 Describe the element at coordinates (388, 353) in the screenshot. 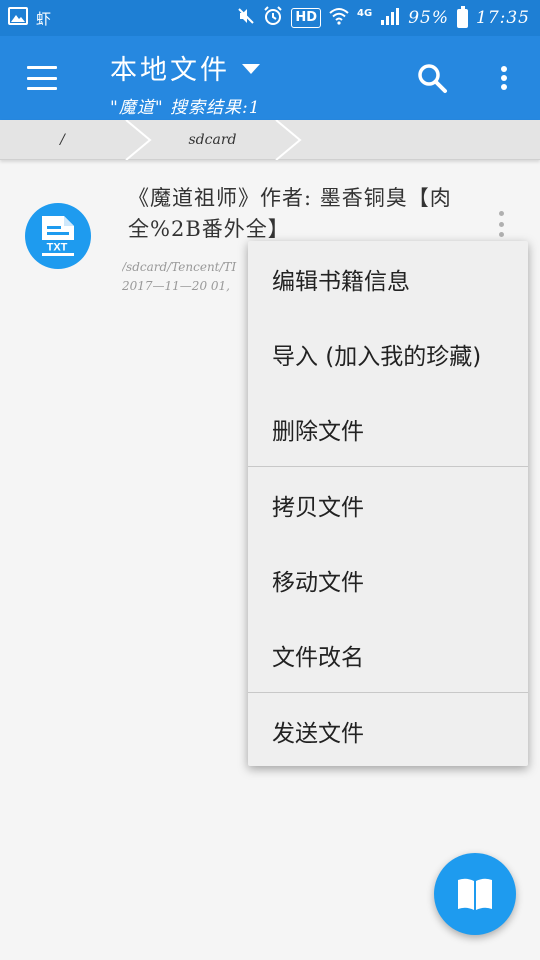

I see `menu-import-favorites: 导入 (加入我的珍藏)` at that location.